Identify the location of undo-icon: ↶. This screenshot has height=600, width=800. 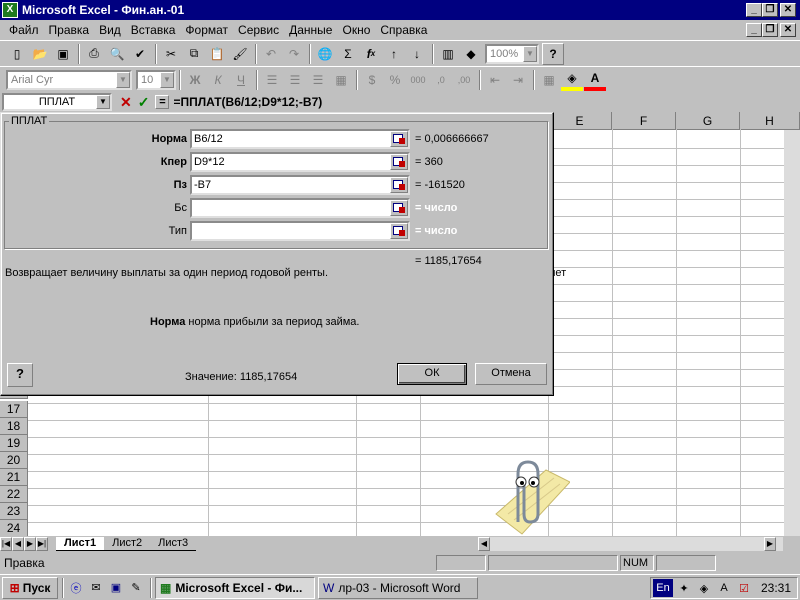
(271, 54).